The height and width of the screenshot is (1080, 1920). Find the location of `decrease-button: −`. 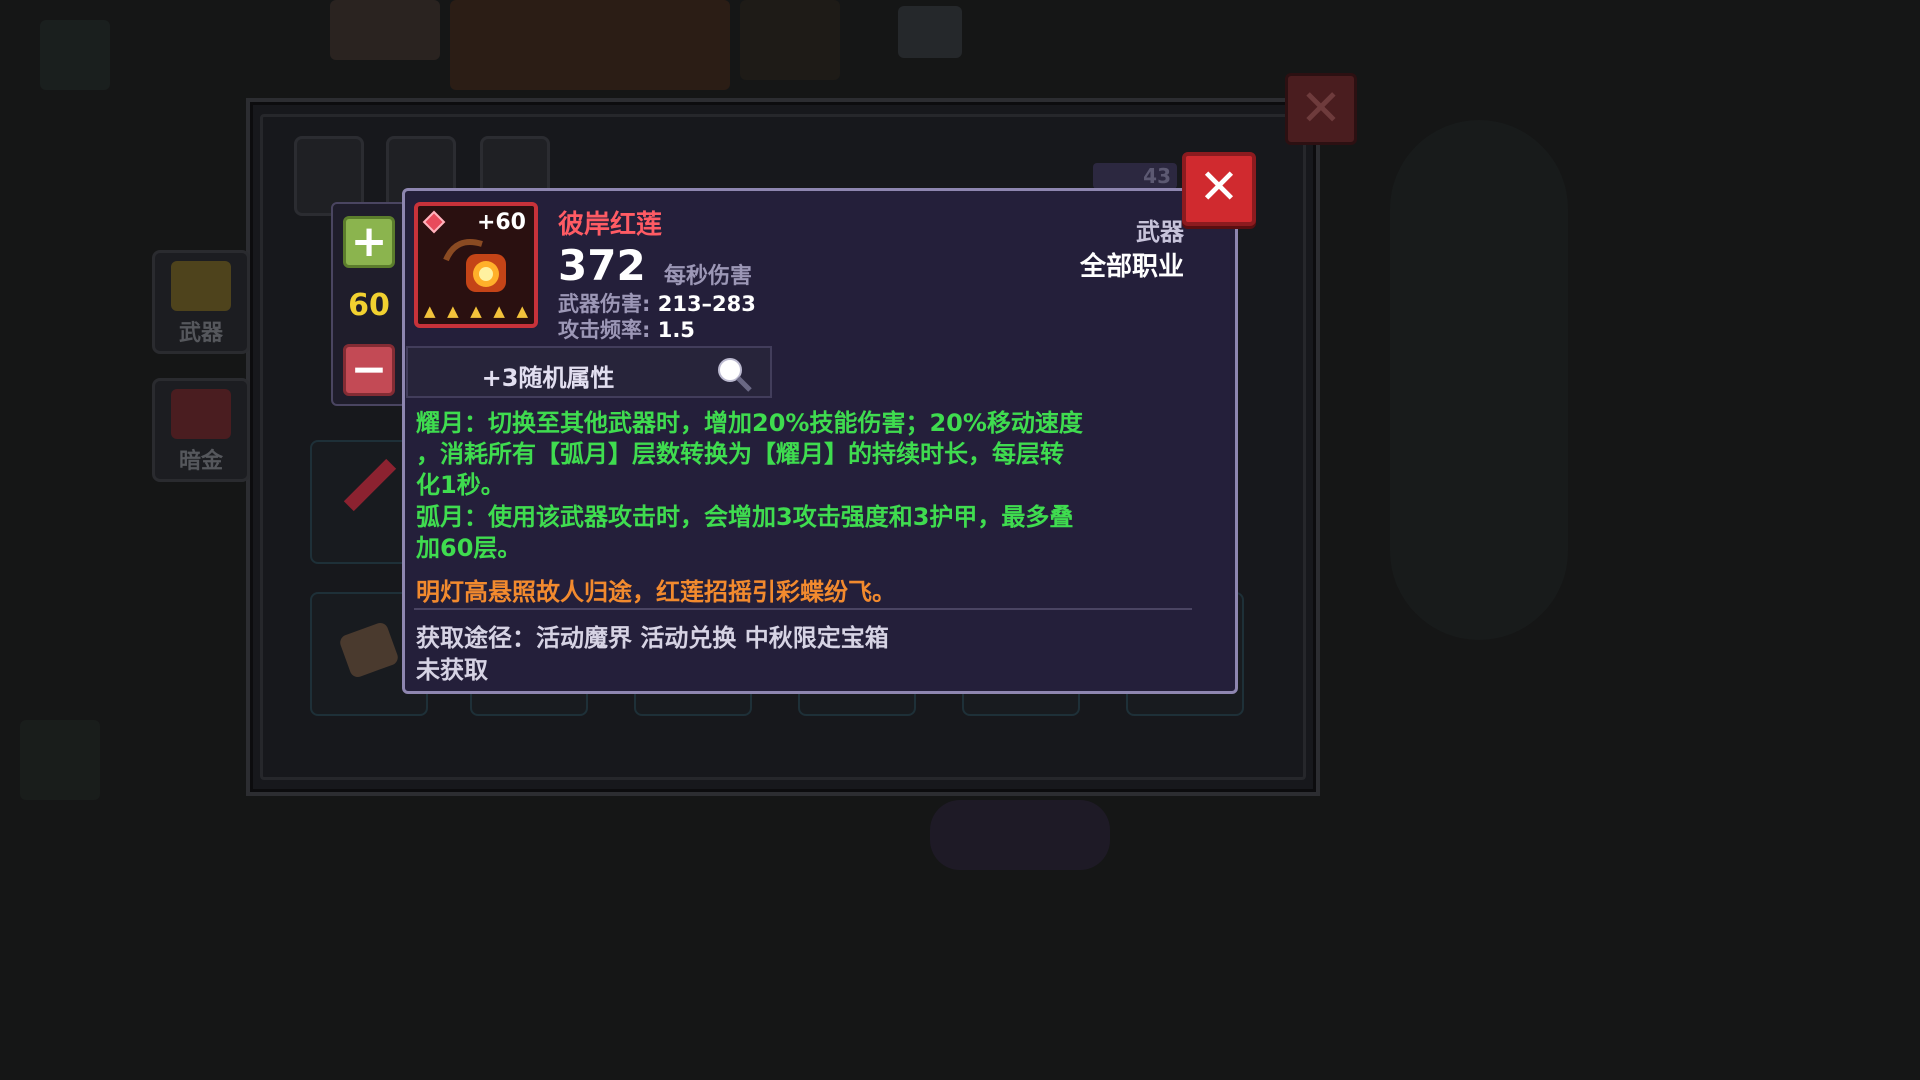

decrease-button: − is located at coordinates (369, 370).